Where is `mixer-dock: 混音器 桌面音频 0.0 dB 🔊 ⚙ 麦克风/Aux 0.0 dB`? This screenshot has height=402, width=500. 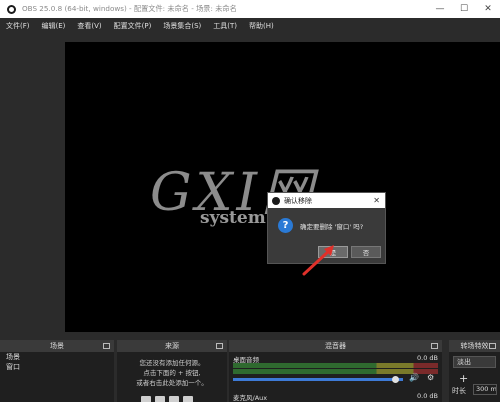
mixer-dock: 混音器 桌面音频 0.0 dB 🔊 ⚙ 麦克风/Aux 0.0 dB is located at coordinates (335, 371).